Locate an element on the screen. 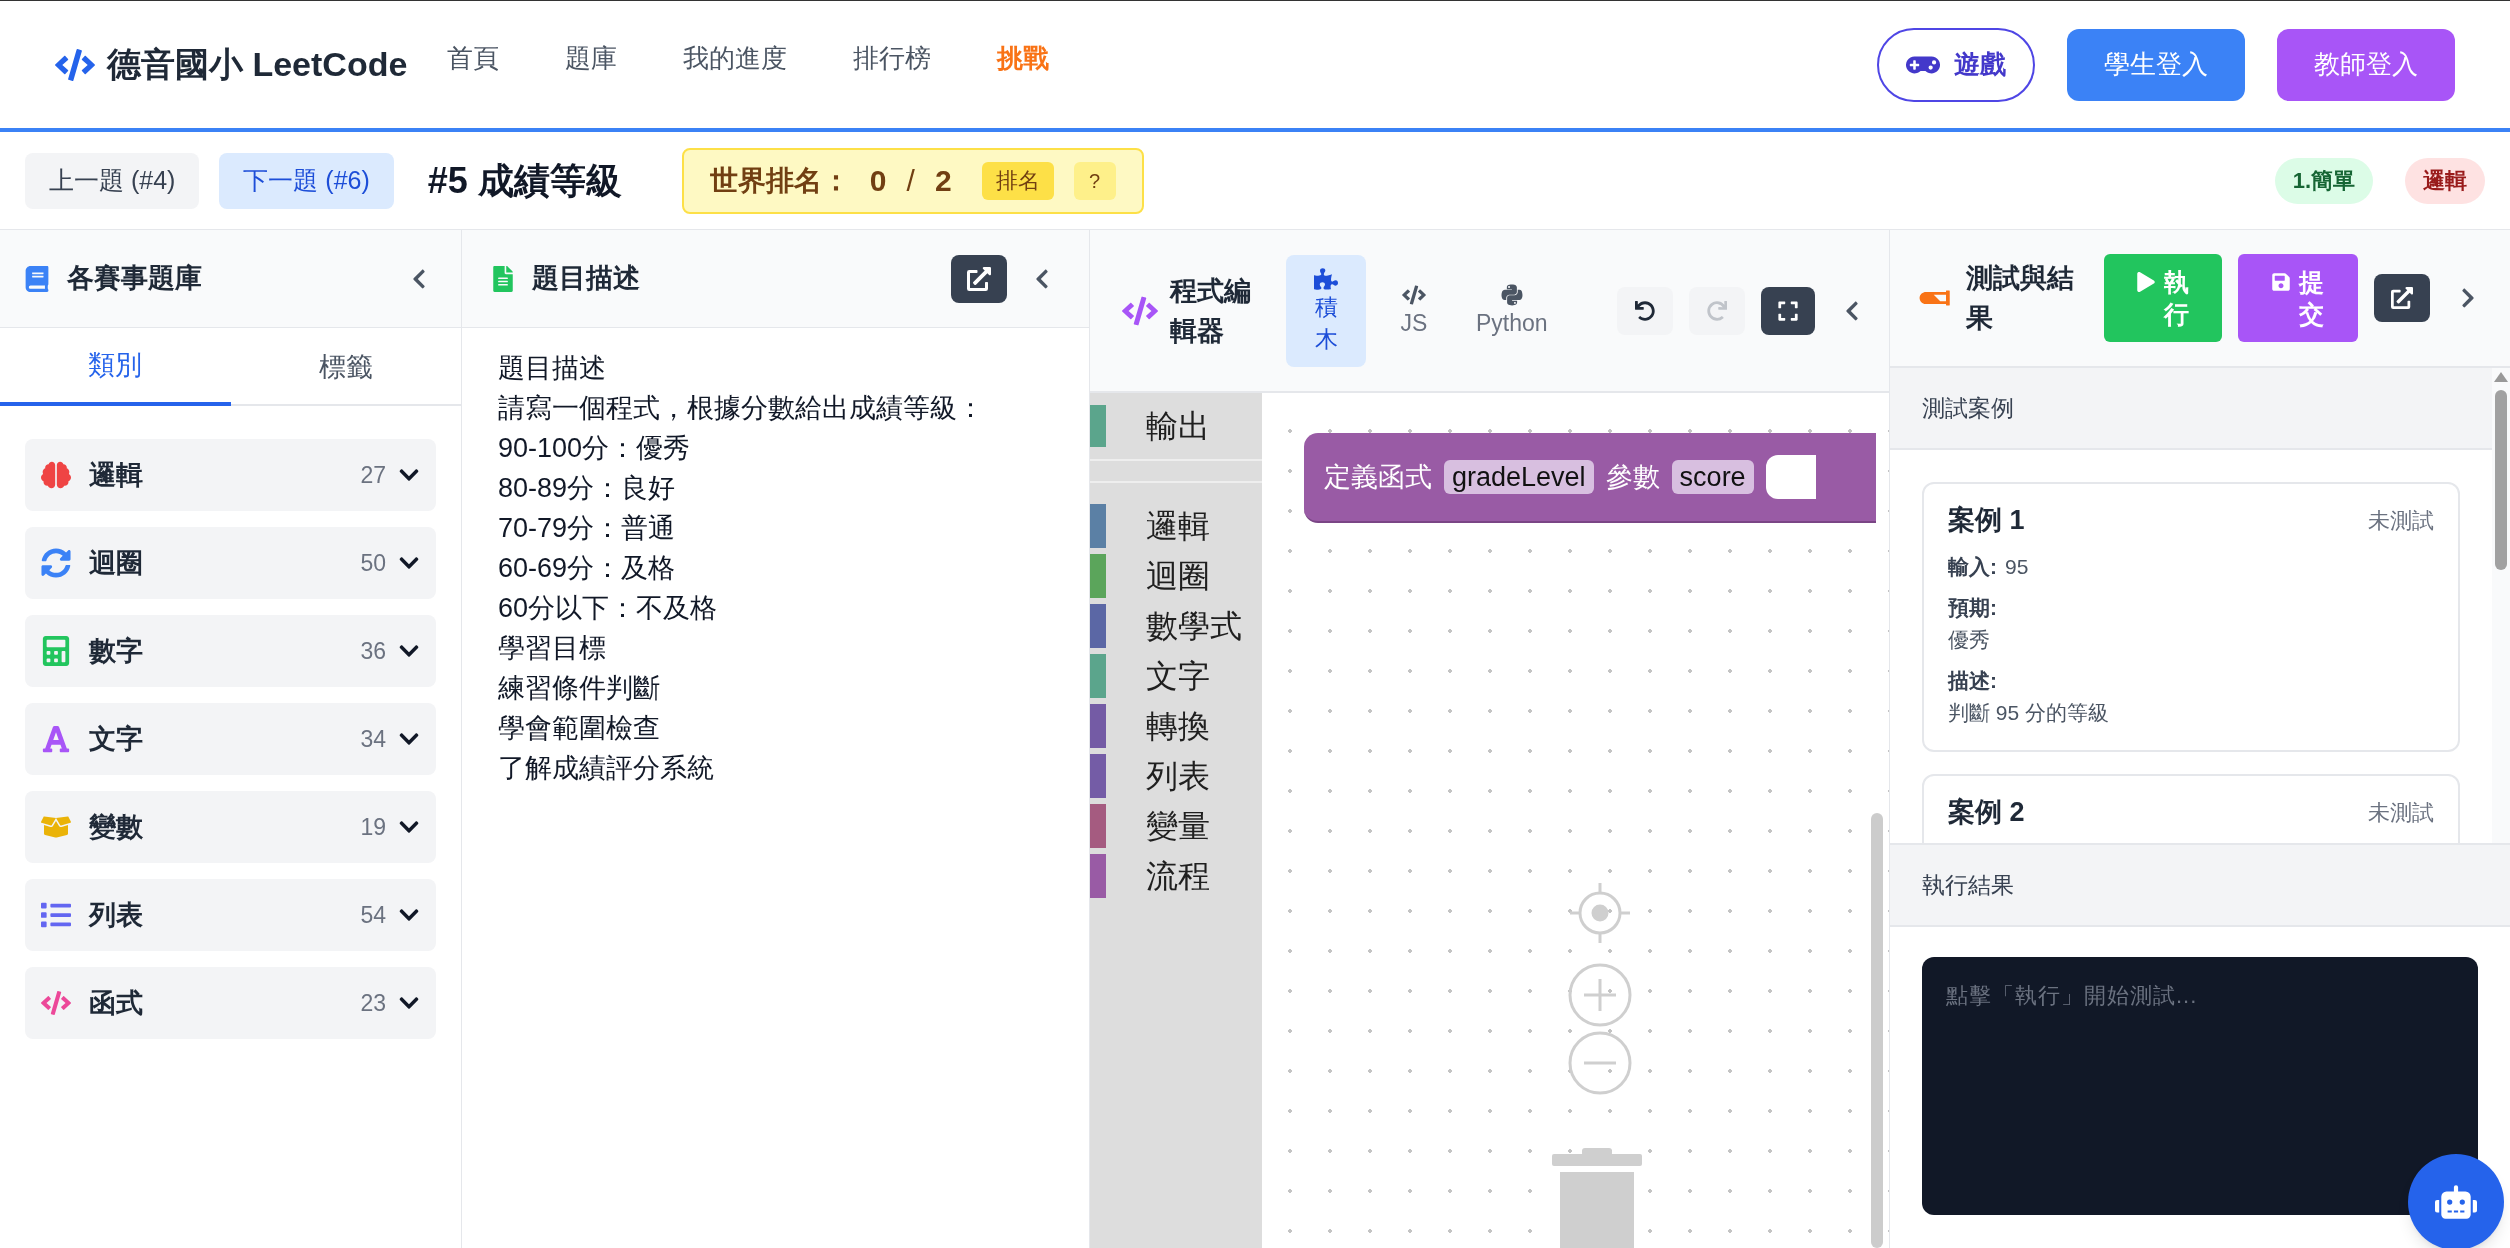 The height and width of the screenshot is (1248, 2510). toolbox-category: 轉換 is located at coordinates (1176, 726).